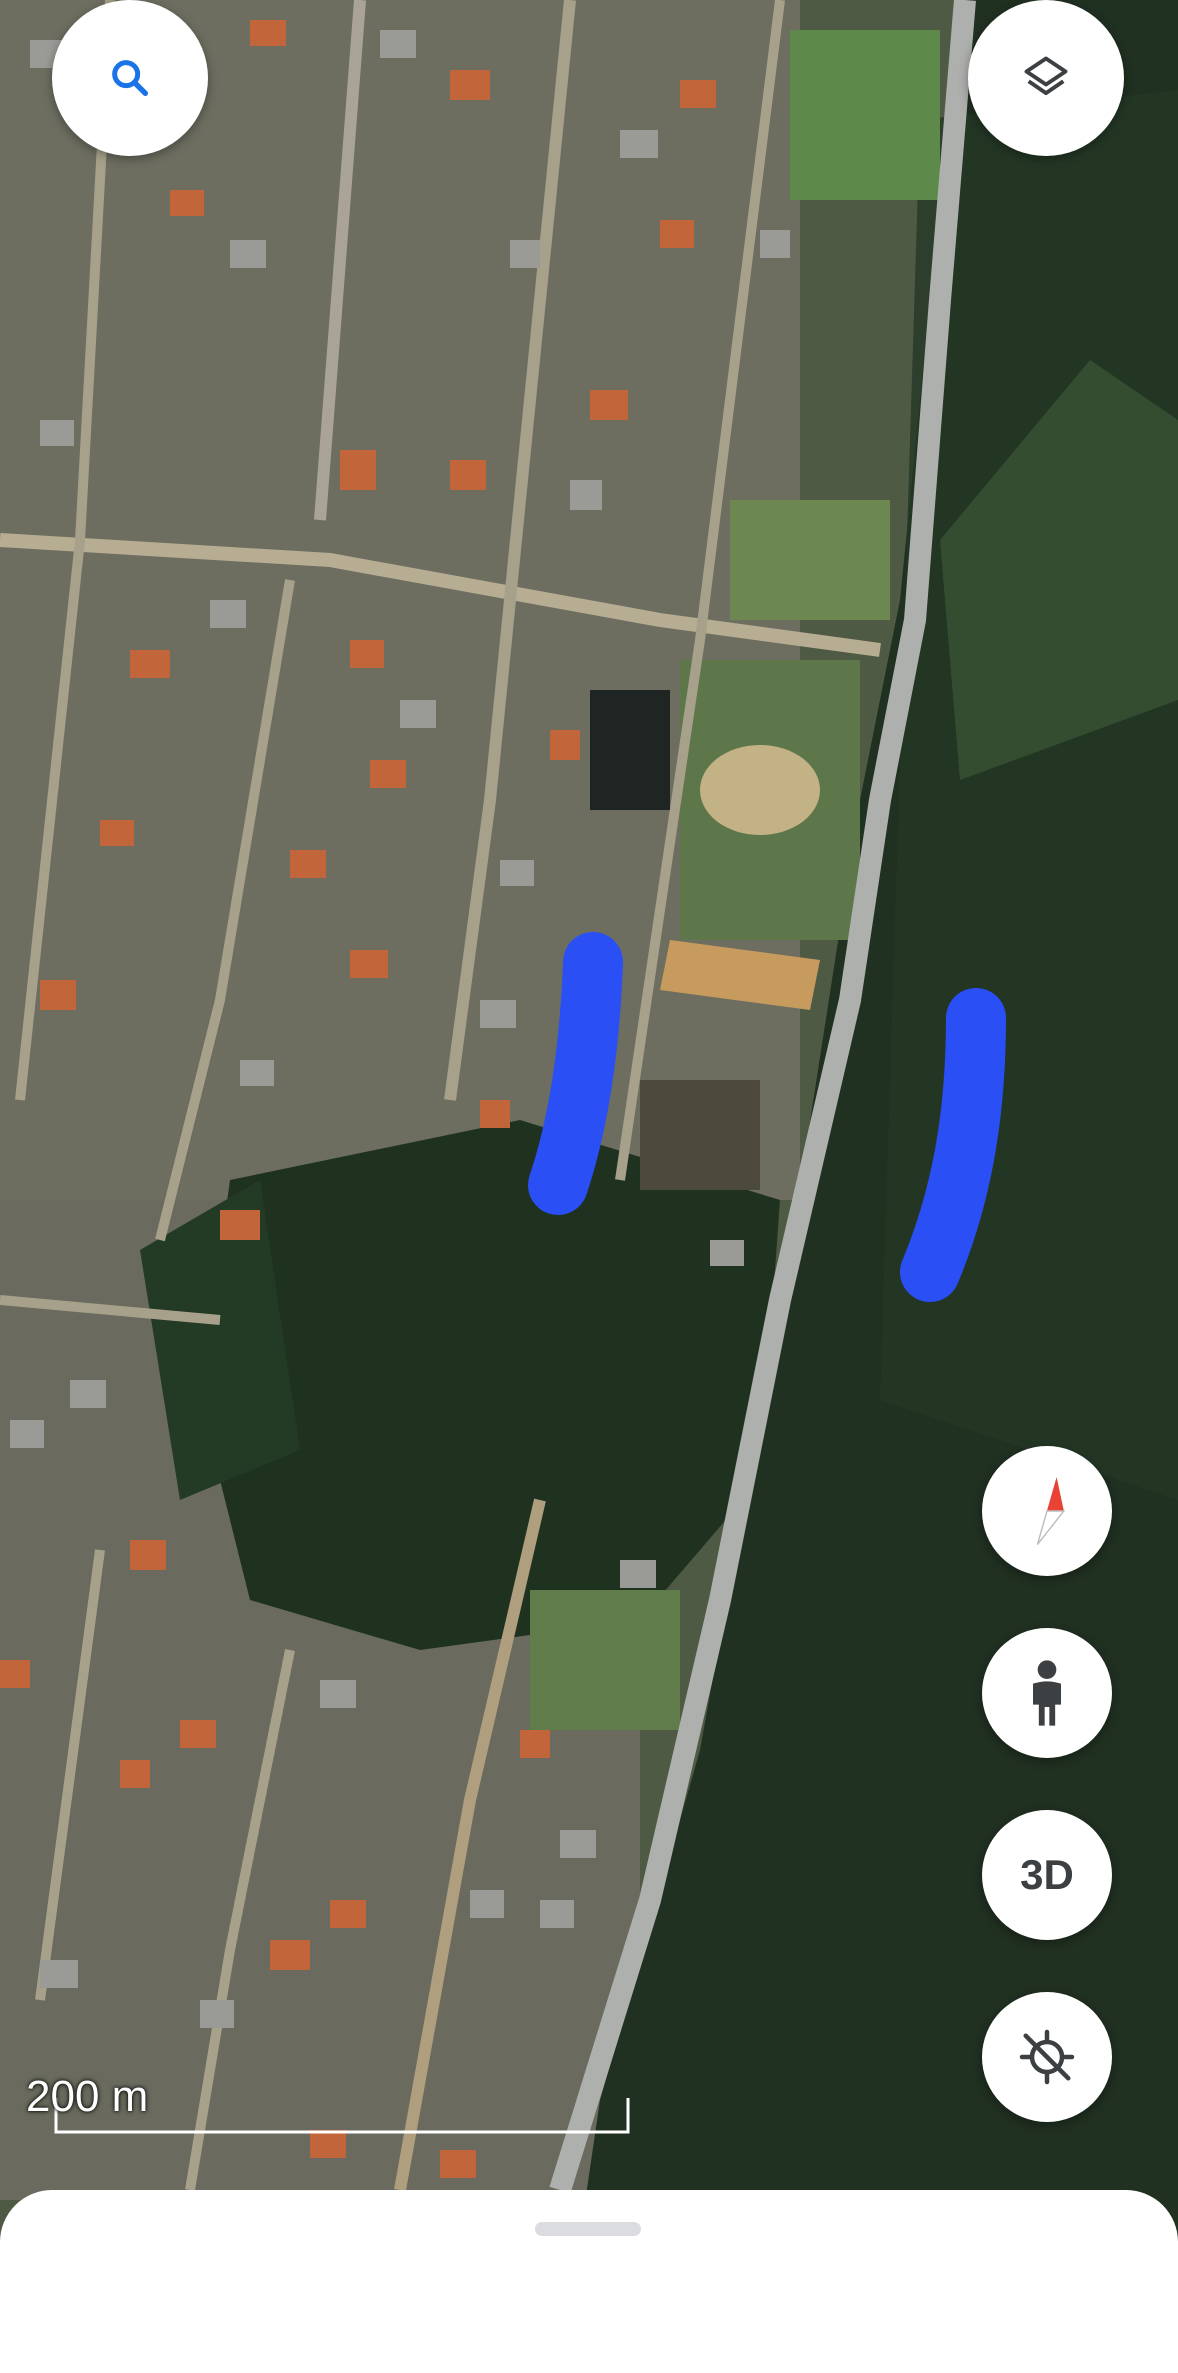  I want to click on scale-label: 200 m, so click(87, 2096).